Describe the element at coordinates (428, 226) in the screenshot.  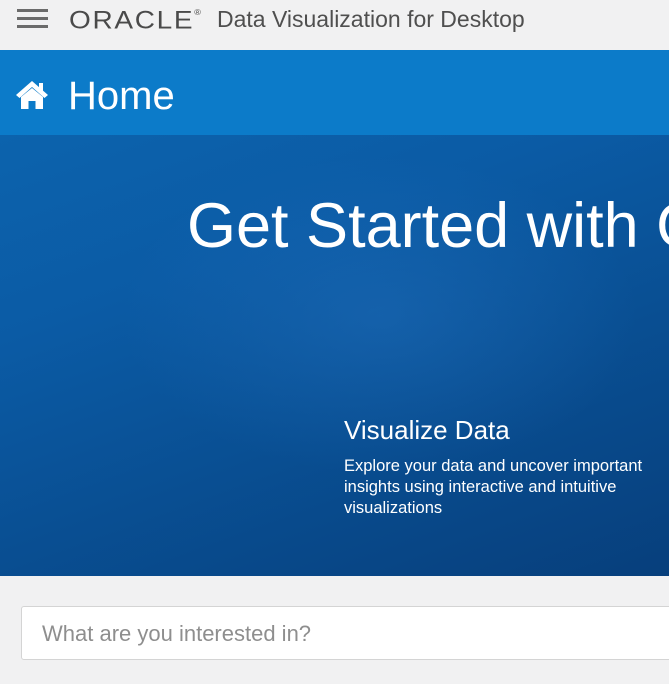
I see `banner-title: Get Started with Oracle` at that location.